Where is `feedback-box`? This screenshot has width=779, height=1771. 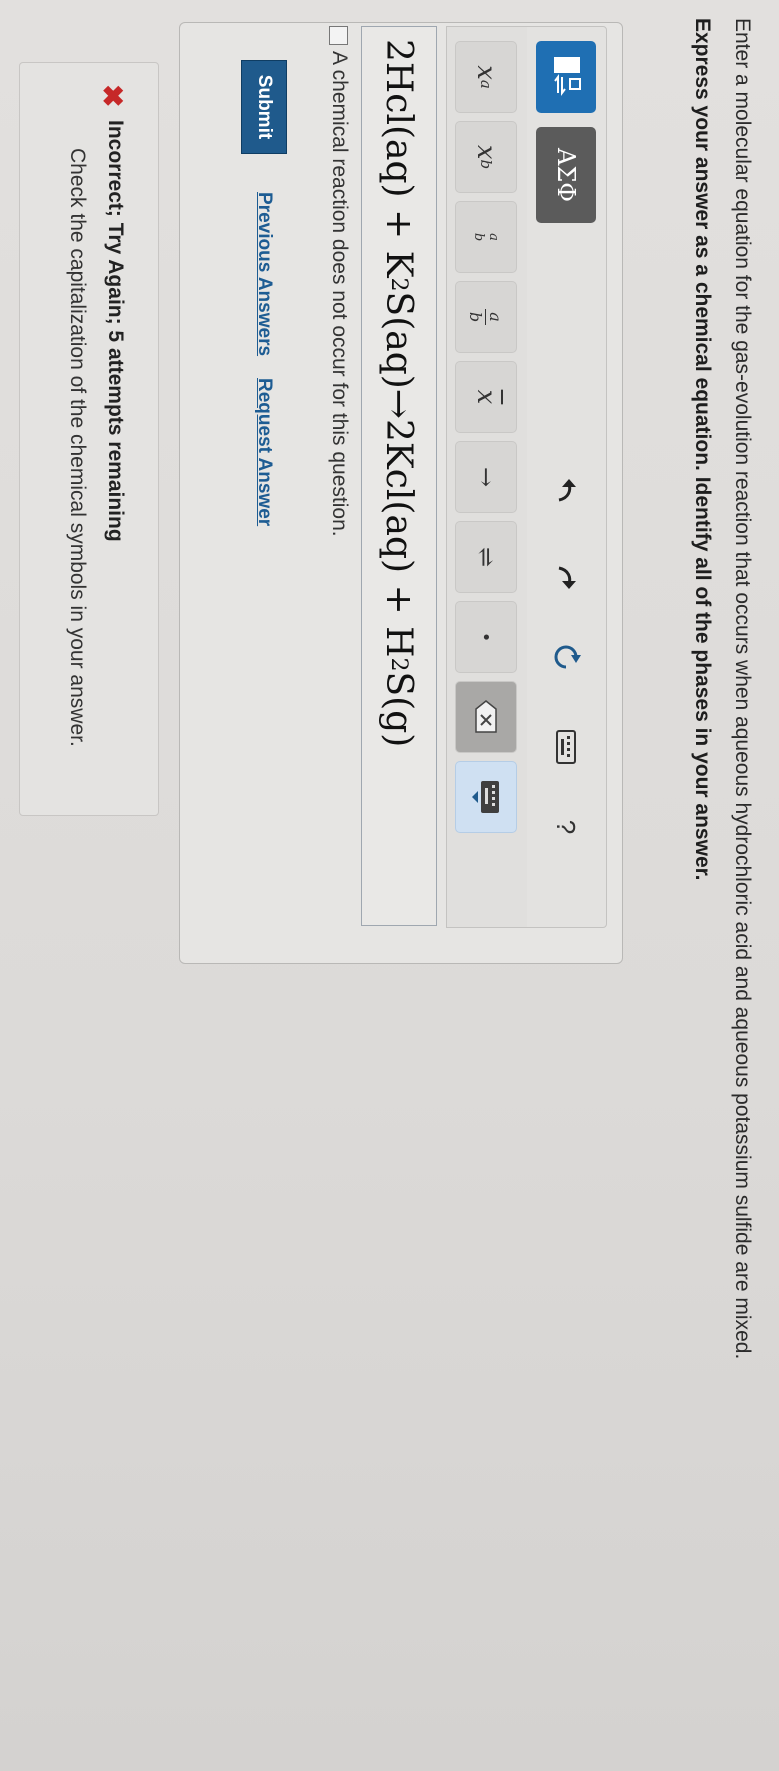
feedback-box is located at coordinates (89, 439).